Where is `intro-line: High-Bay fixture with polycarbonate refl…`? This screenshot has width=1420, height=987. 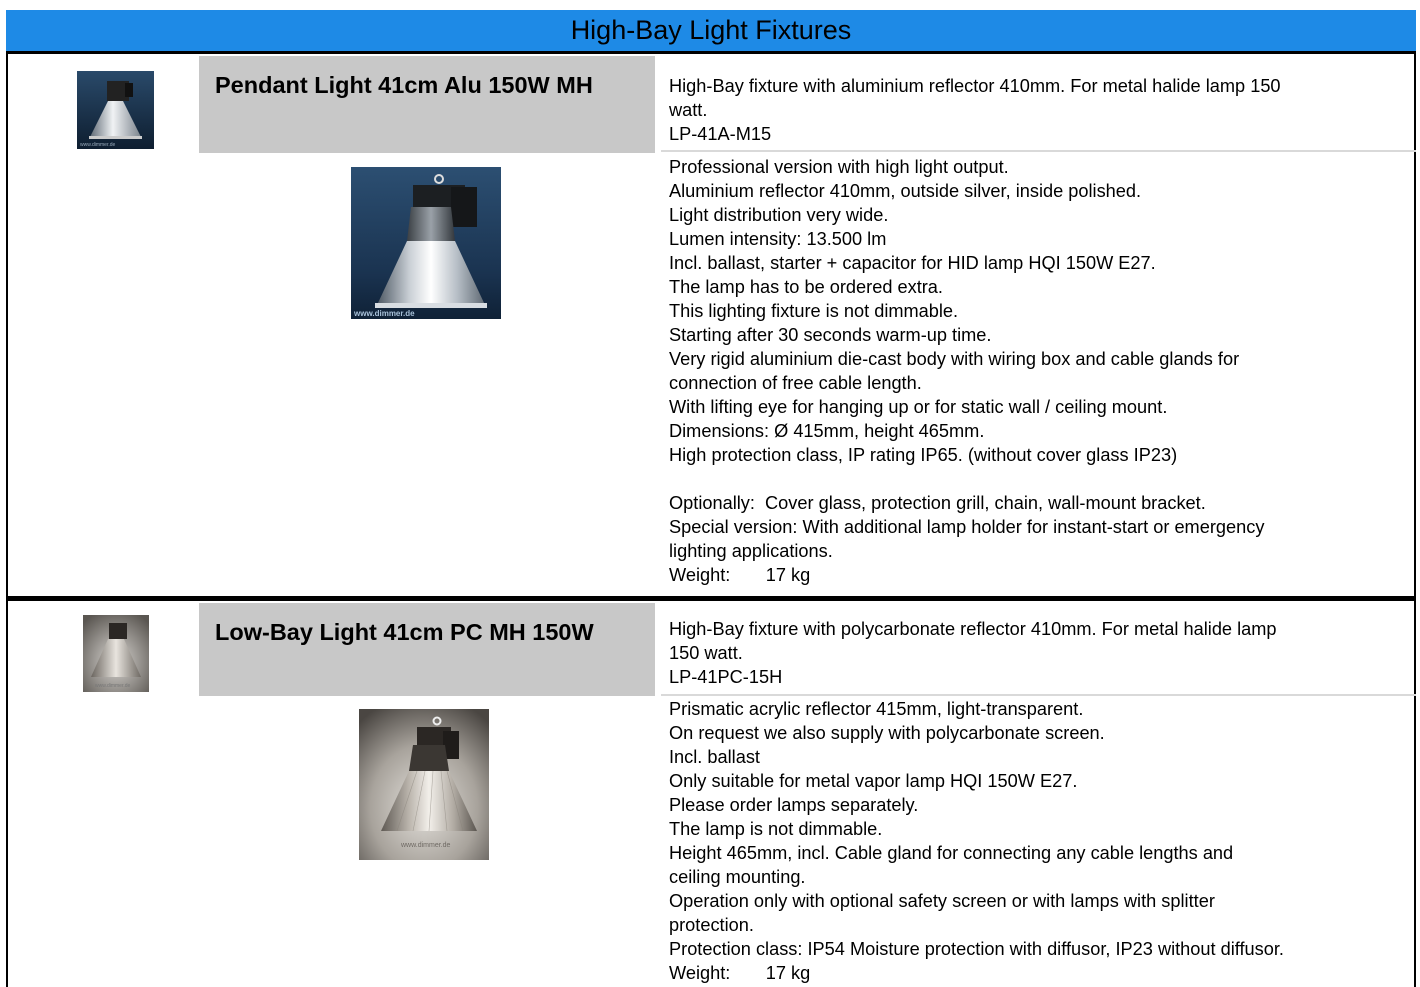 intro-line: High-Bay fixture with polycarbonate refl… is located at coordinates (973, 629).